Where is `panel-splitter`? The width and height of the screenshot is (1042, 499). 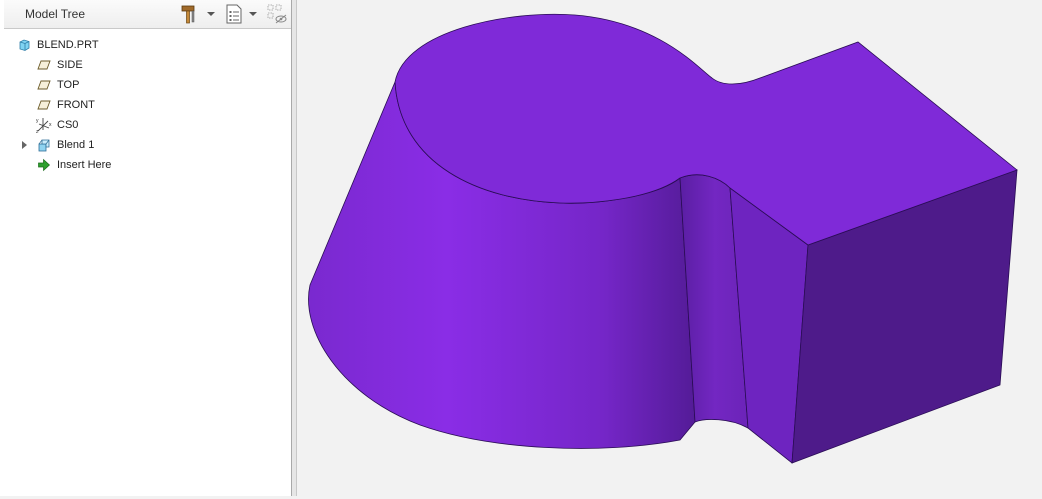 panel-splitter is located at coordinates (294, 248).